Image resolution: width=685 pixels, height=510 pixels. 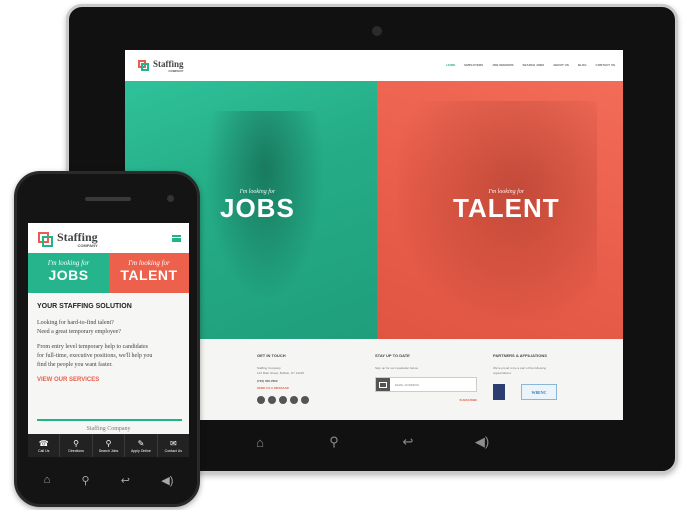 I want to click on contact-us-button: ✉ Contact Us, so click(x=173, y=445).